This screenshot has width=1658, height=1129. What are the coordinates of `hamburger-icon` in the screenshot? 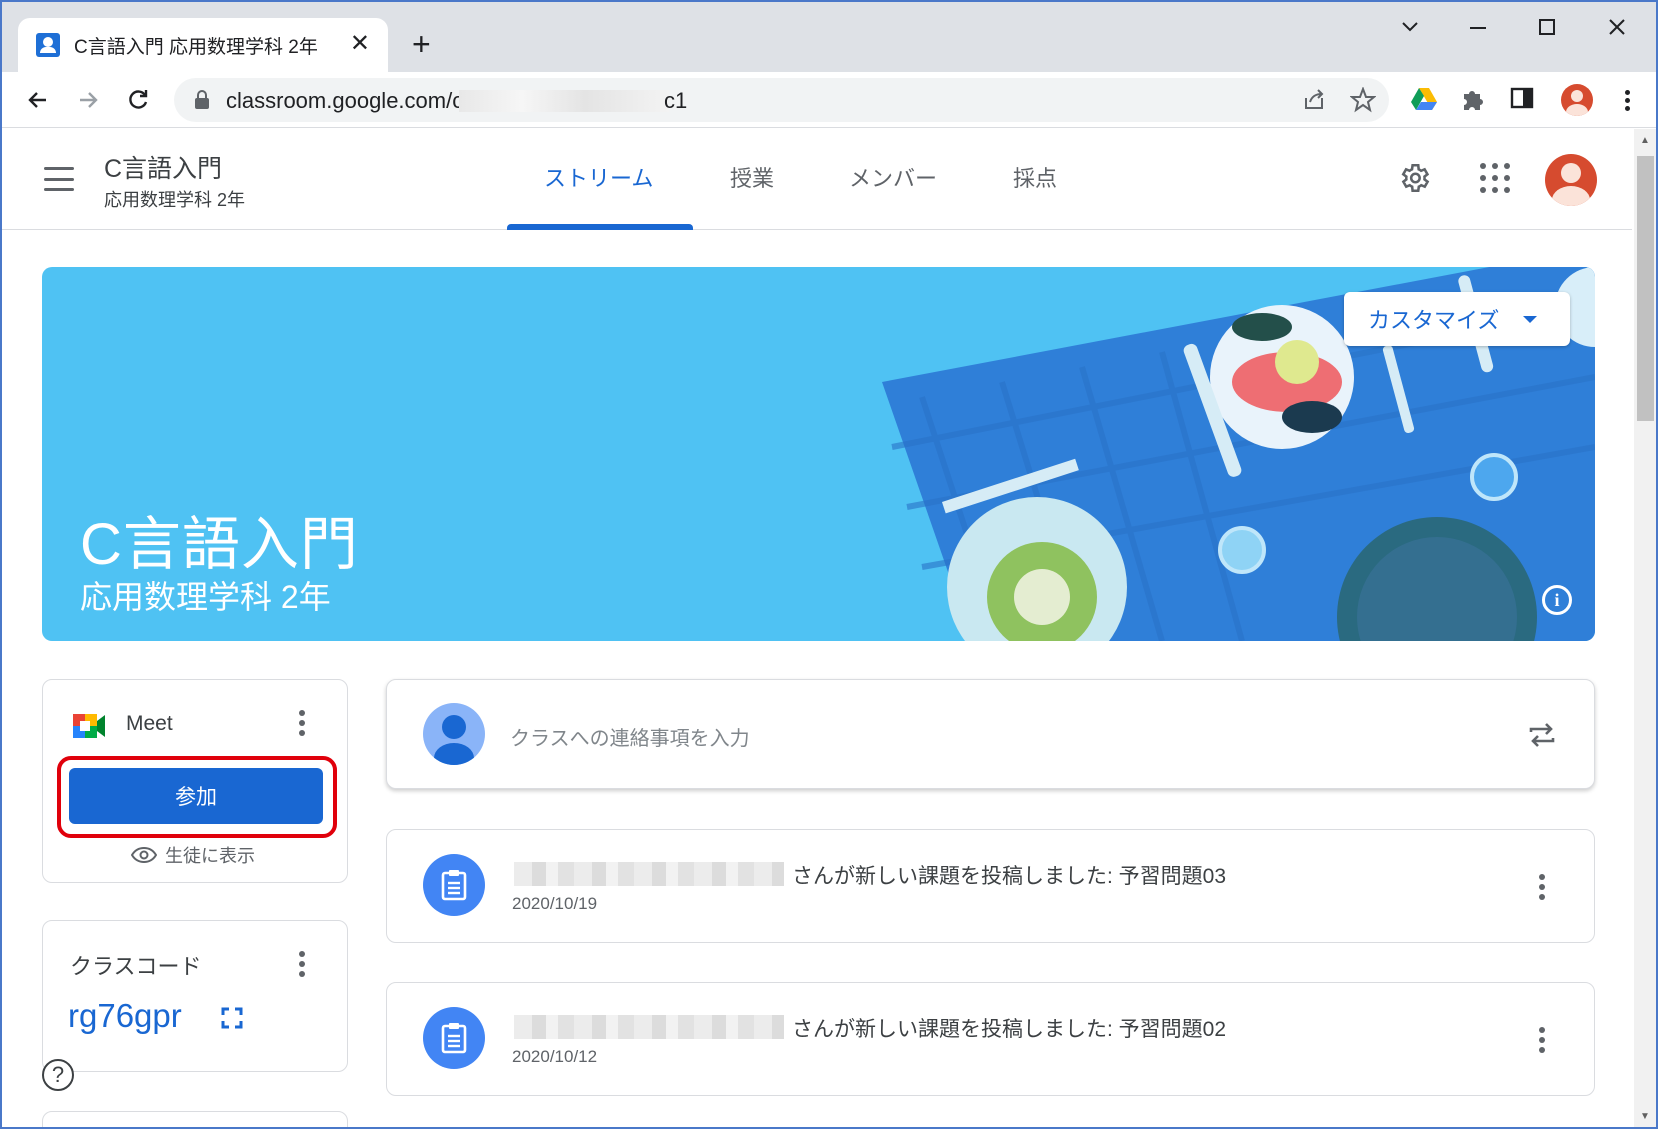 It's located at (59, 179).